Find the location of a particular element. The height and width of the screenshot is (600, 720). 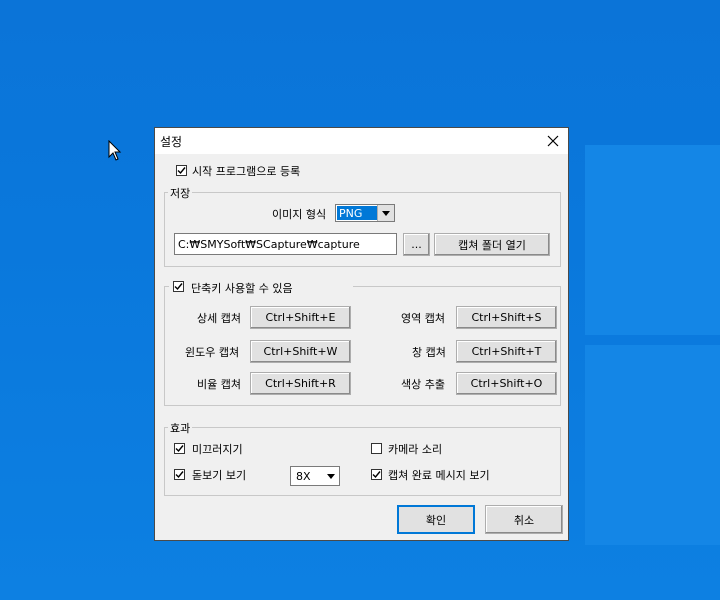

magnifier-checkbox is located at coordinates (179, 474).